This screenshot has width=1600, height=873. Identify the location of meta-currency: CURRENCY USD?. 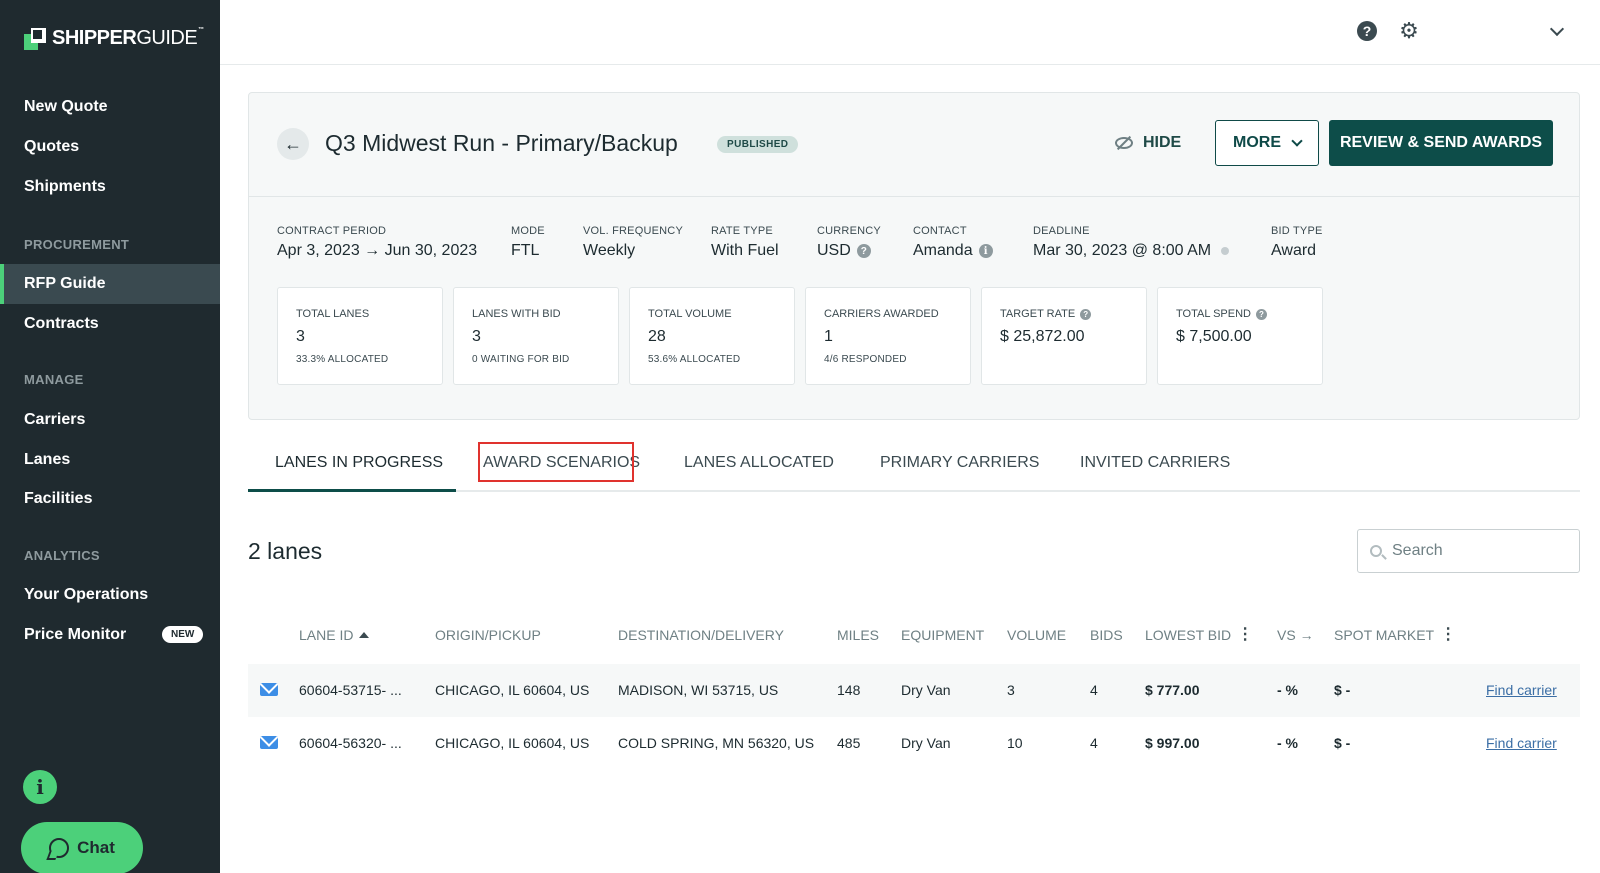
(849, 242).